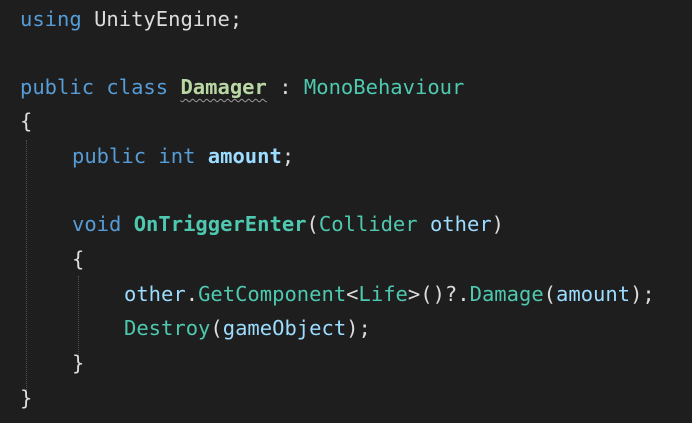 This screenshot has width=692, height=423. Describe the element at coordinates (368, 224) in the screenshot. I see `parameter-type: Collider` at that location.